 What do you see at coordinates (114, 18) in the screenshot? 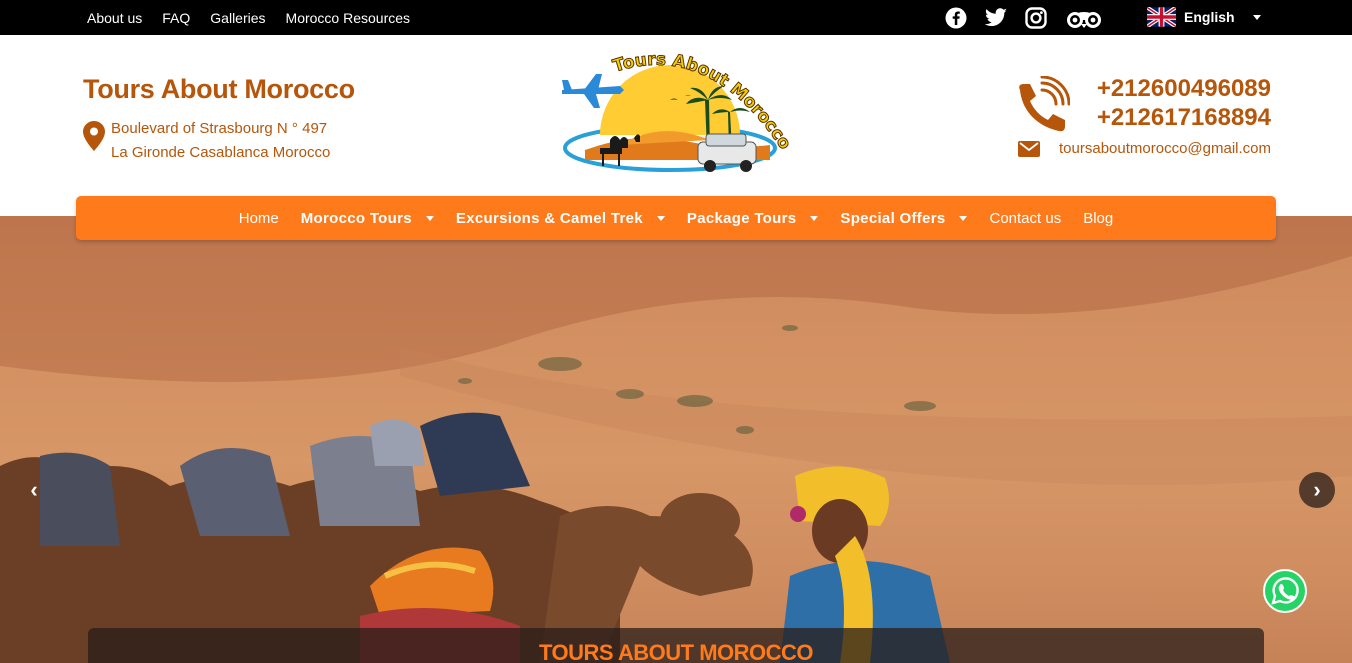
I see `top-link-about: About us` at bounding box center [114, 18].